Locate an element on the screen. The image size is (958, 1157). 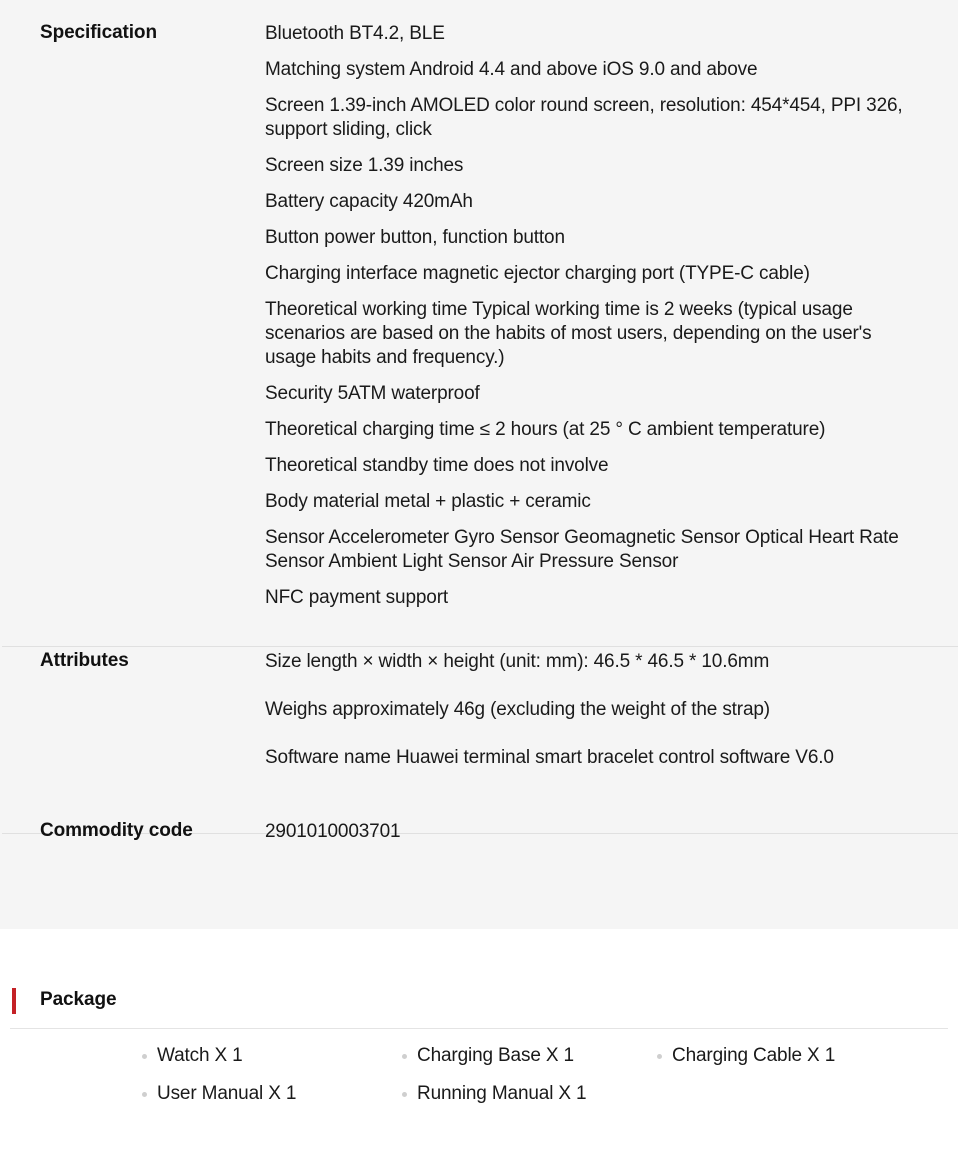
spec-item: Button power button, function button is located at coordinates (415, 237).